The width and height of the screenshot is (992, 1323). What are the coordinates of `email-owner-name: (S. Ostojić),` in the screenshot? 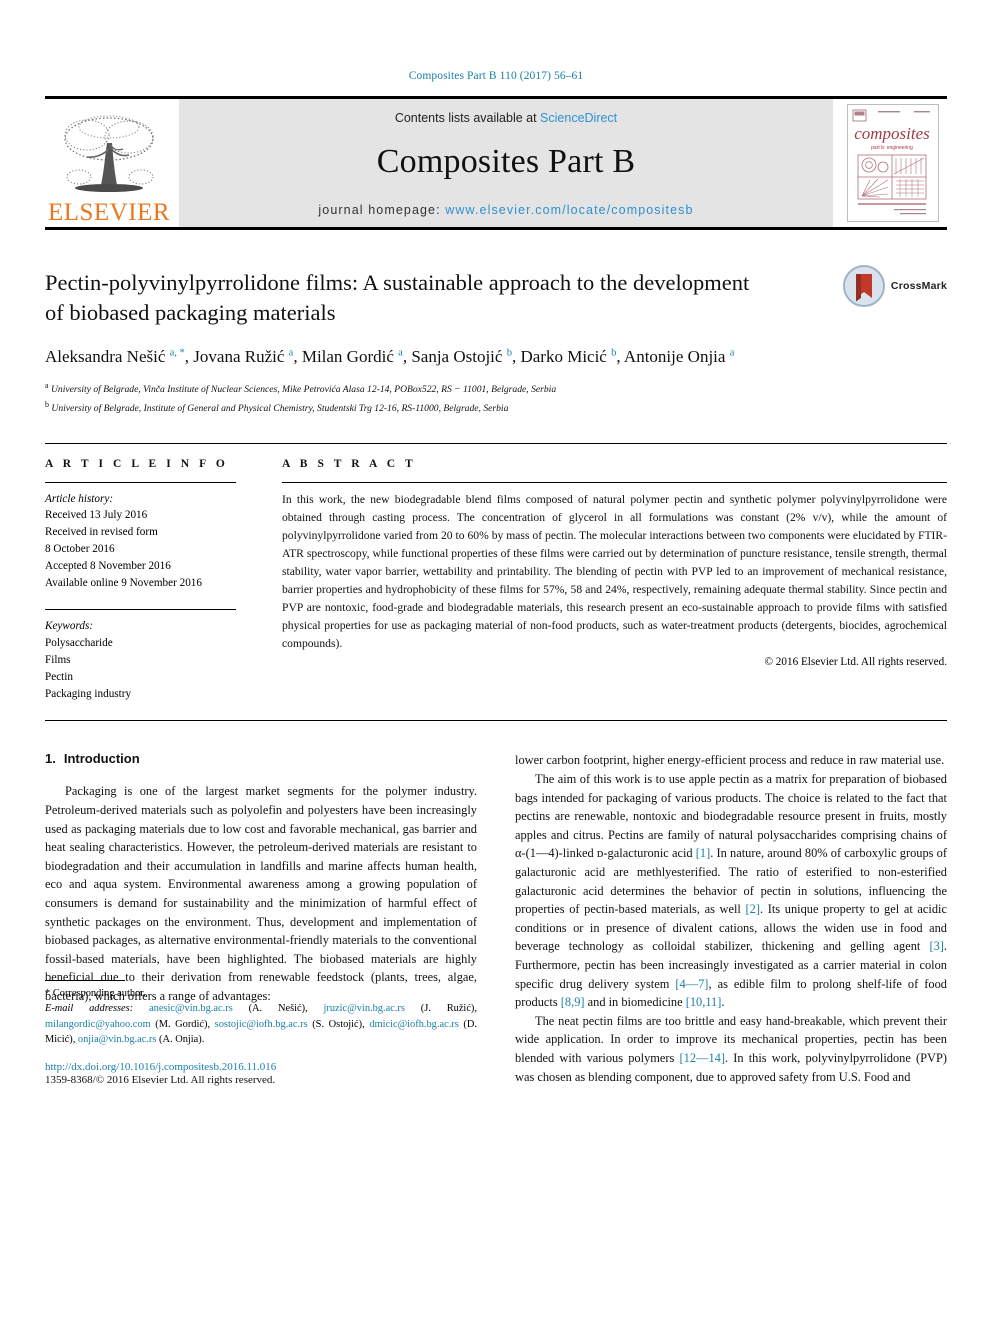 It's located at (336, 1024).